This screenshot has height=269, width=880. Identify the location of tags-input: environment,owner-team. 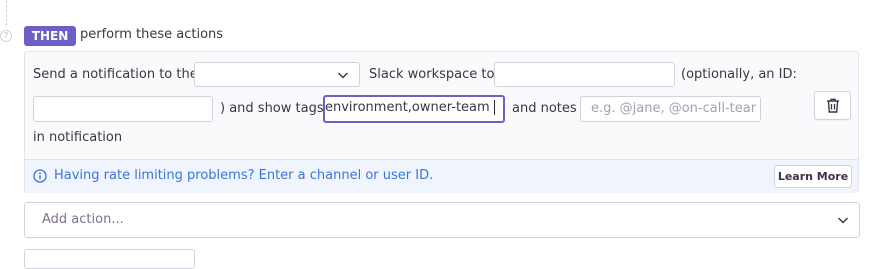
(414, 109).